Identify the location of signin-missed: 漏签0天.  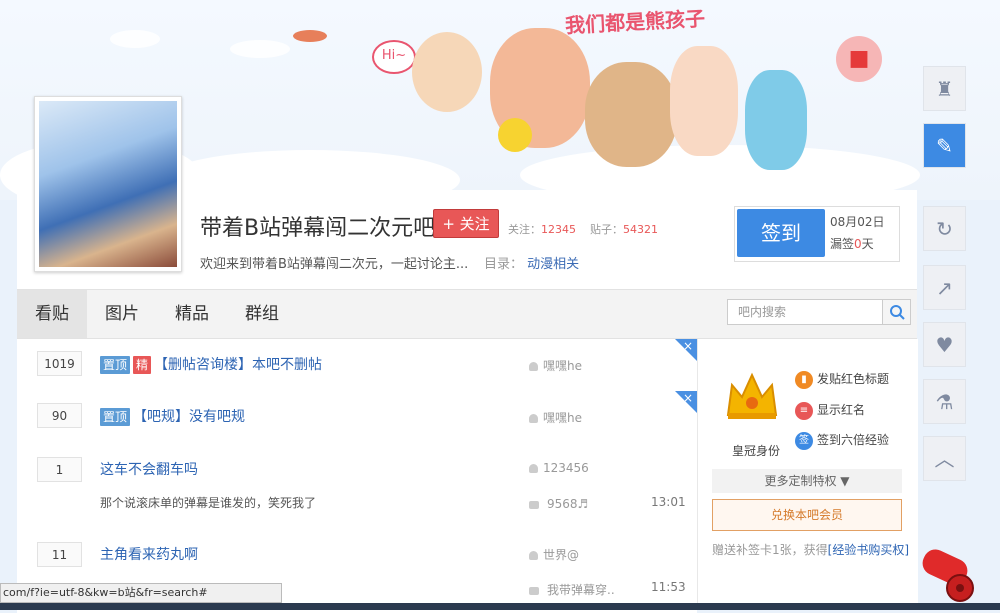
(852, 243).